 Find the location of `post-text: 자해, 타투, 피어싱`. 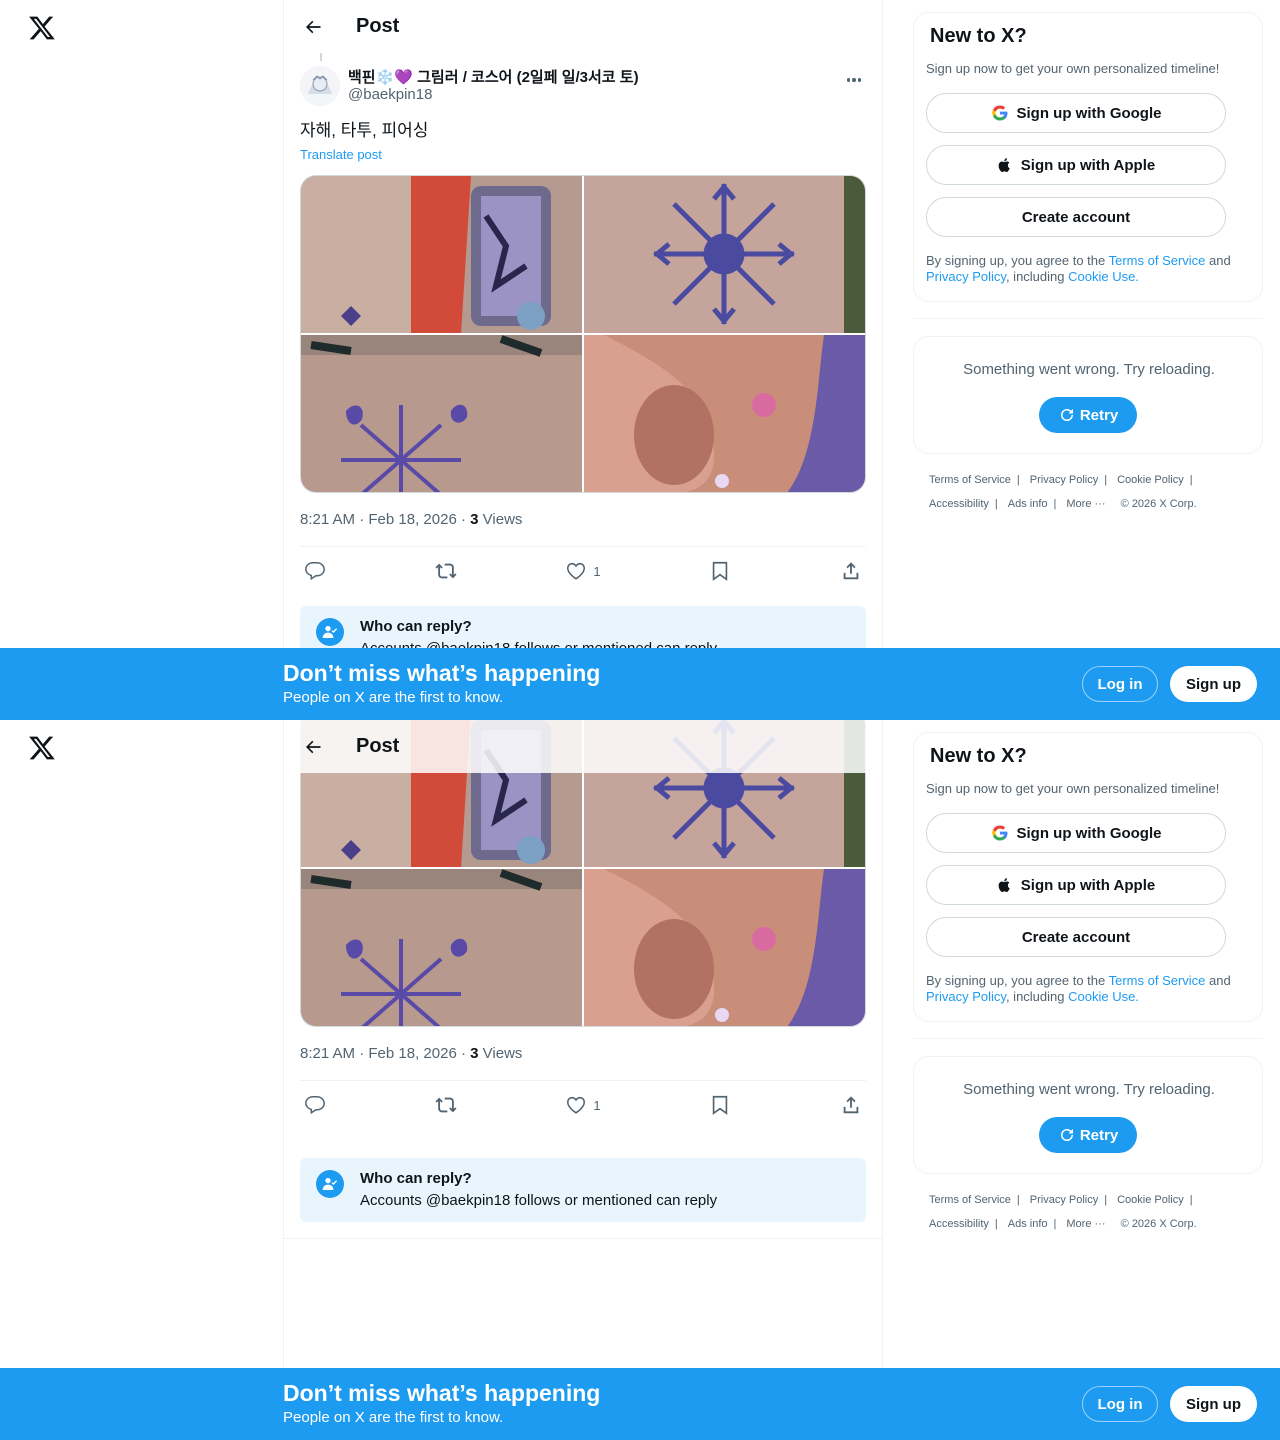

post-text: 자해, 타투, 피어싱 is located at coordinates (364, 130).